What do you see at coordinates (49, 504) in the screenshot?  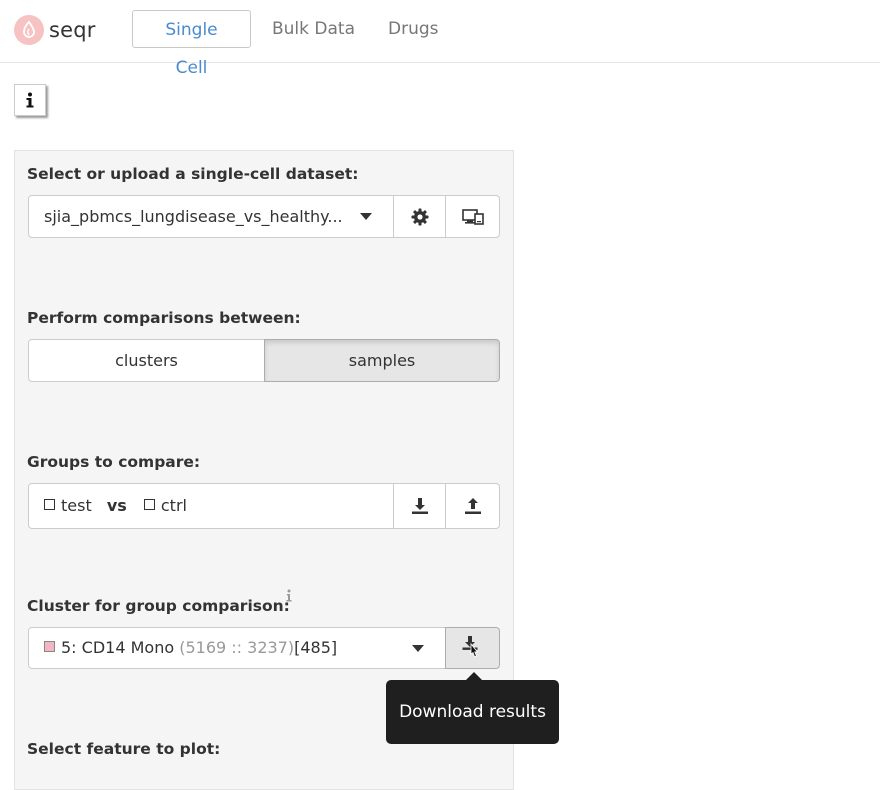 I see `test-checkbox` at bounding box center [49, 504].